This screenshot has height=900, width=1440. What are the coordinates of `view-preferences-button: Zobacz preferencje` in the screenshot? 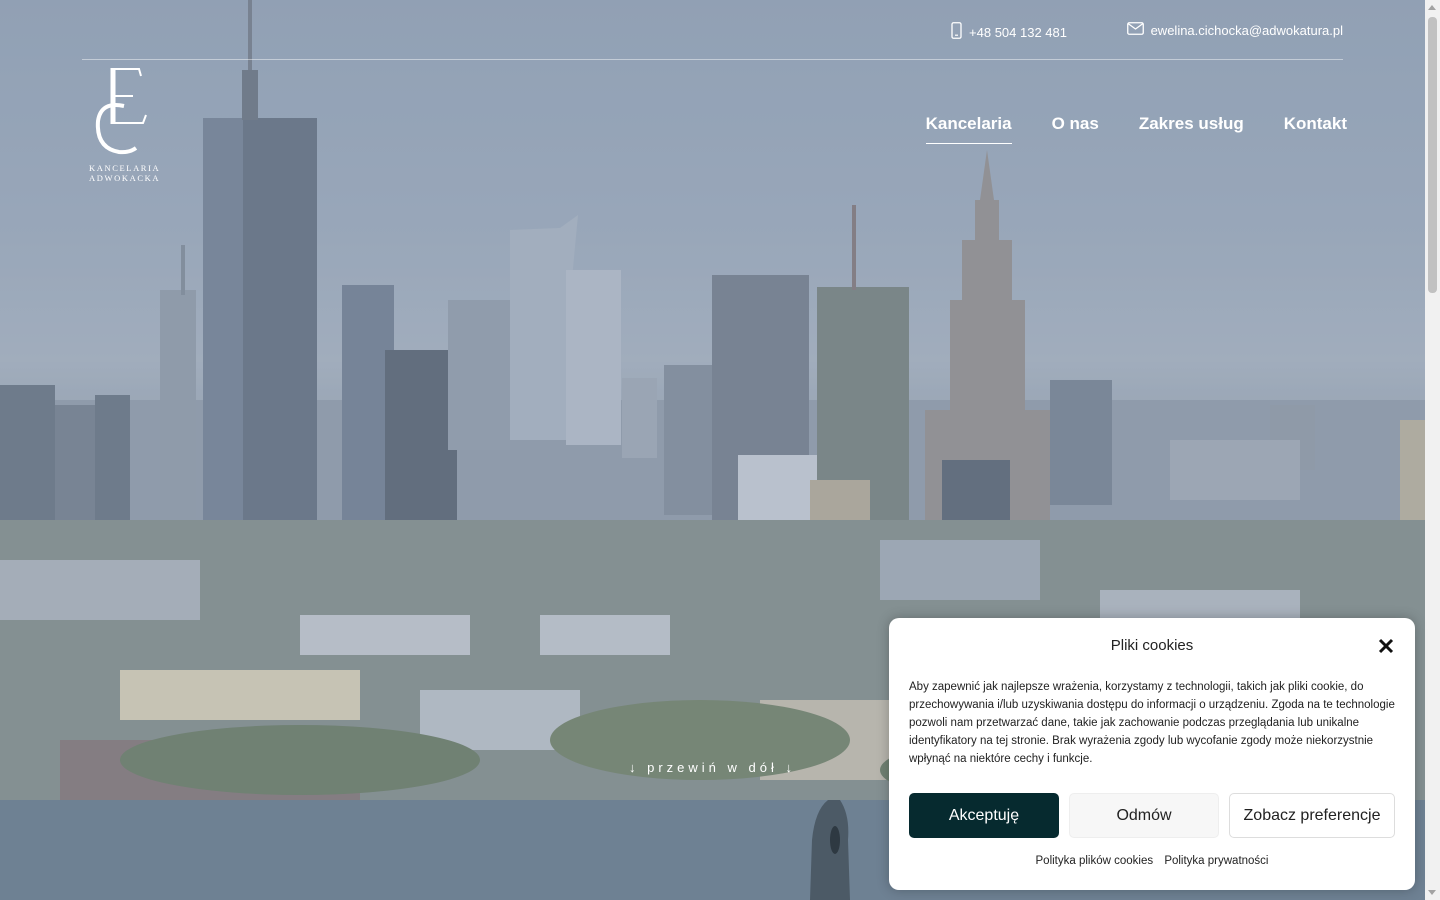 It's located at (1312, 815).